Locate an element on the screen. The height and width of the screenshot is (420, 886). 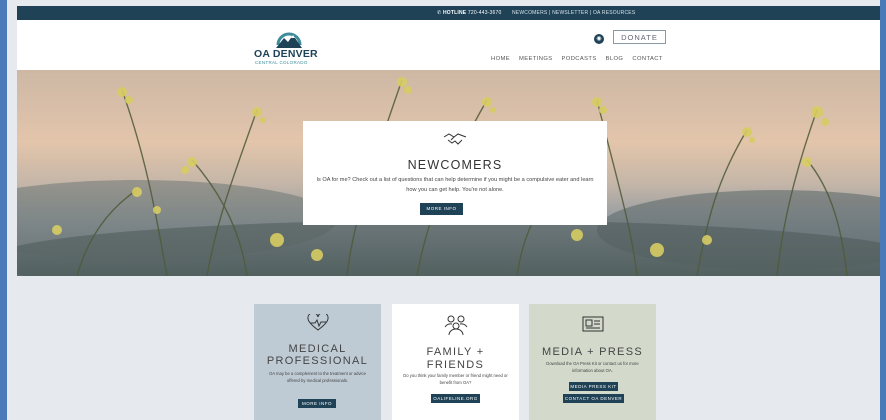
newcomers-title: NEWCOMERS is located at coordinates (455, 165).